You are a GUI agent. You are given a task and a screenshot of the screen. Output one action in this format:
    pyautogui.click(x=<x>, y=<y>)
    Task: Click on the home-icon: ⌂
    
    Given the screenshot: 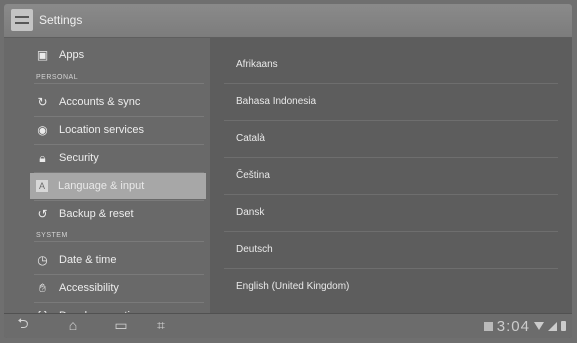 What is the action you would take?
    pyautogui.click(x=73, y=325)
    